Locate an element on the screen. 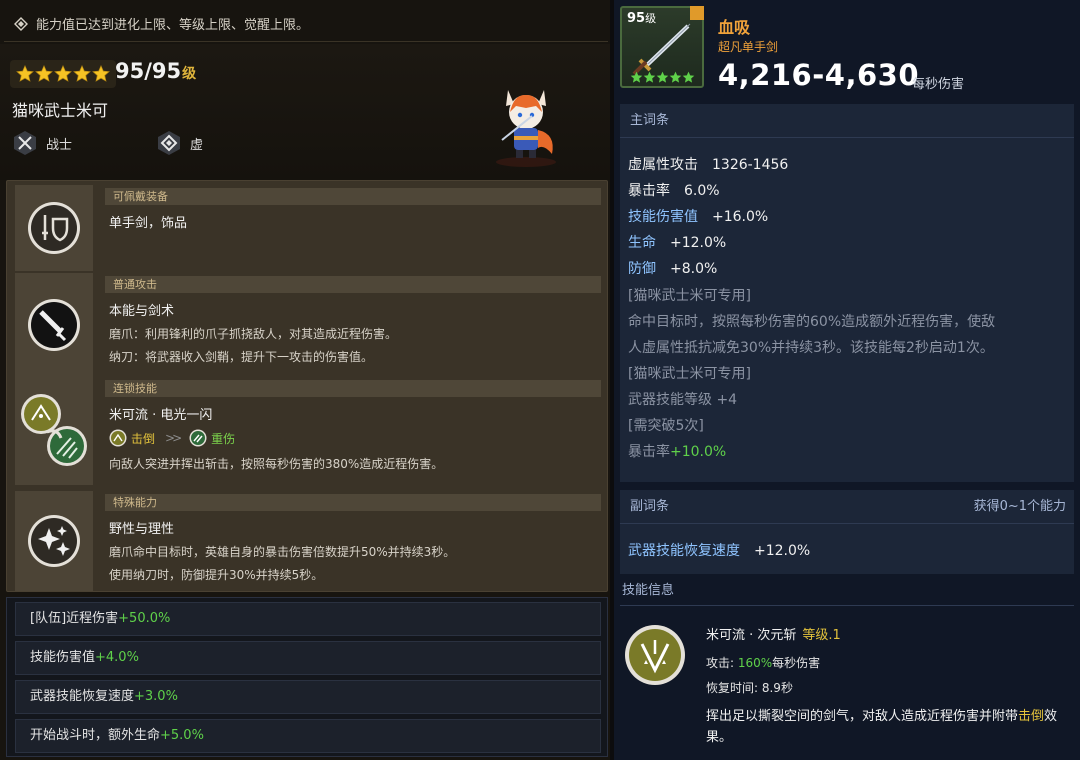  weapon-thumbnail: 95级 is located at coordinates (662, 47).